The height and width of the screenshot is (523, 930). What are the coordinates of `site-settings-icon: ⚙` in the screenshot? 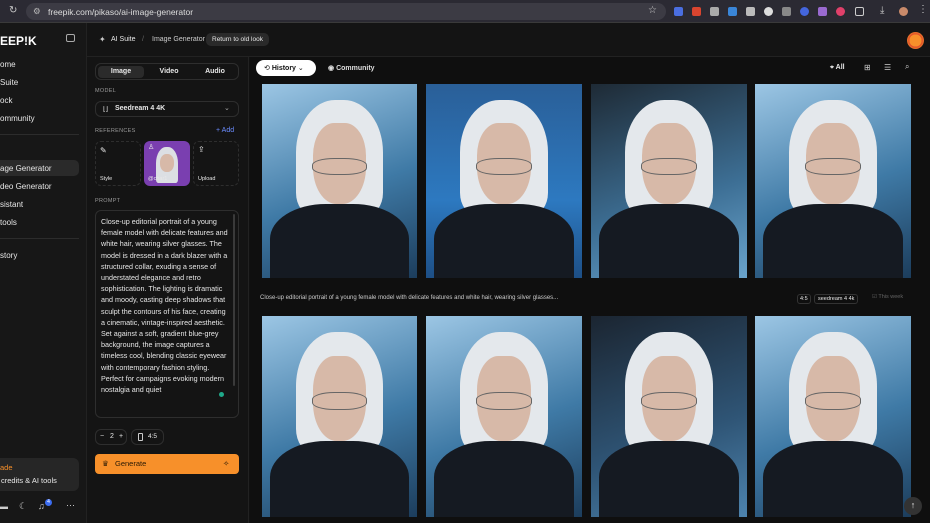 It's located at (37, 11).